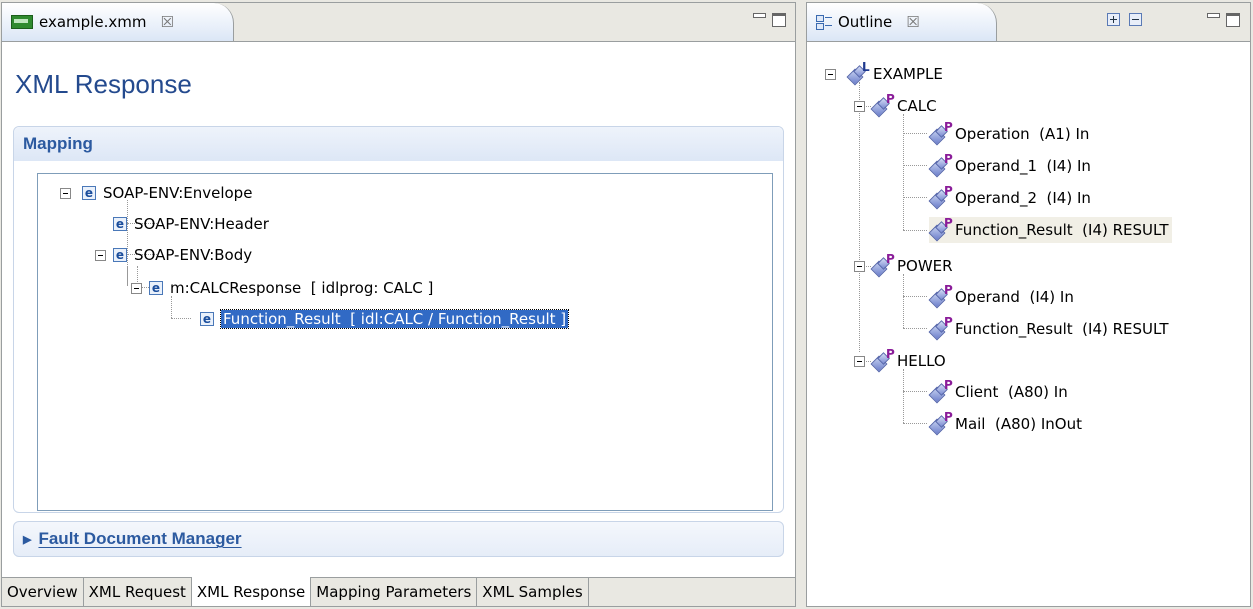 The image size is (1253, 609). I want to click on outline-node-parameter-highlighted: P Function_Result (I4) RESULT, so click(1050, 229).